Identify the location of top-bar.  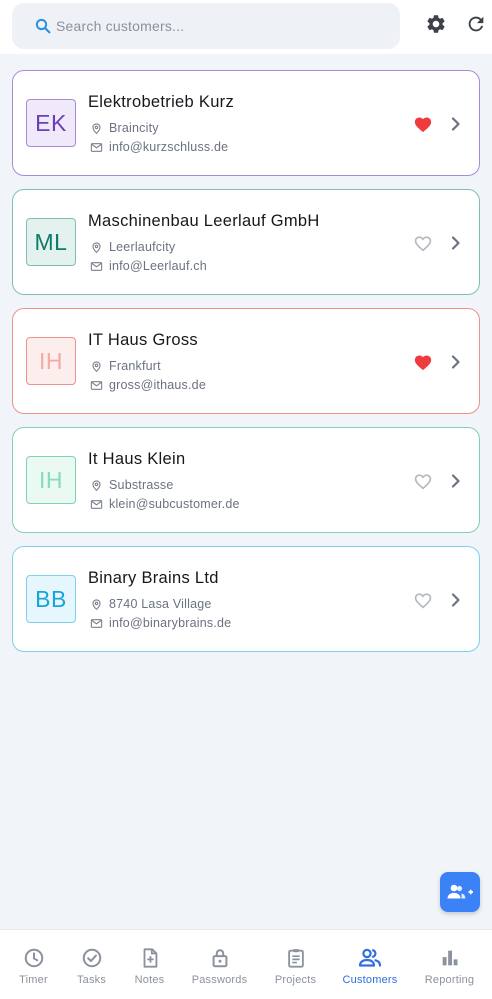
(246, 27).